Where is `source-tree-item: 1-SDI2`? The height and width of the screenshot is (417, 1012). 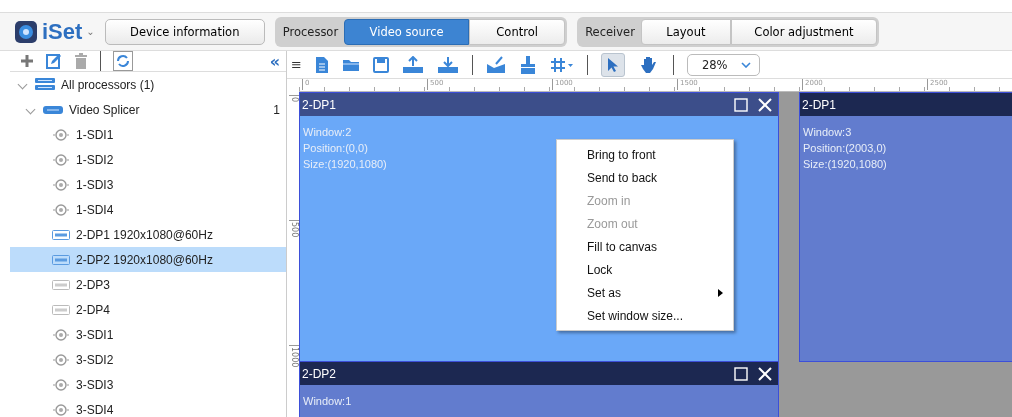 source-tree-item: 1-SDI2 is located at coordinates (148, 159).